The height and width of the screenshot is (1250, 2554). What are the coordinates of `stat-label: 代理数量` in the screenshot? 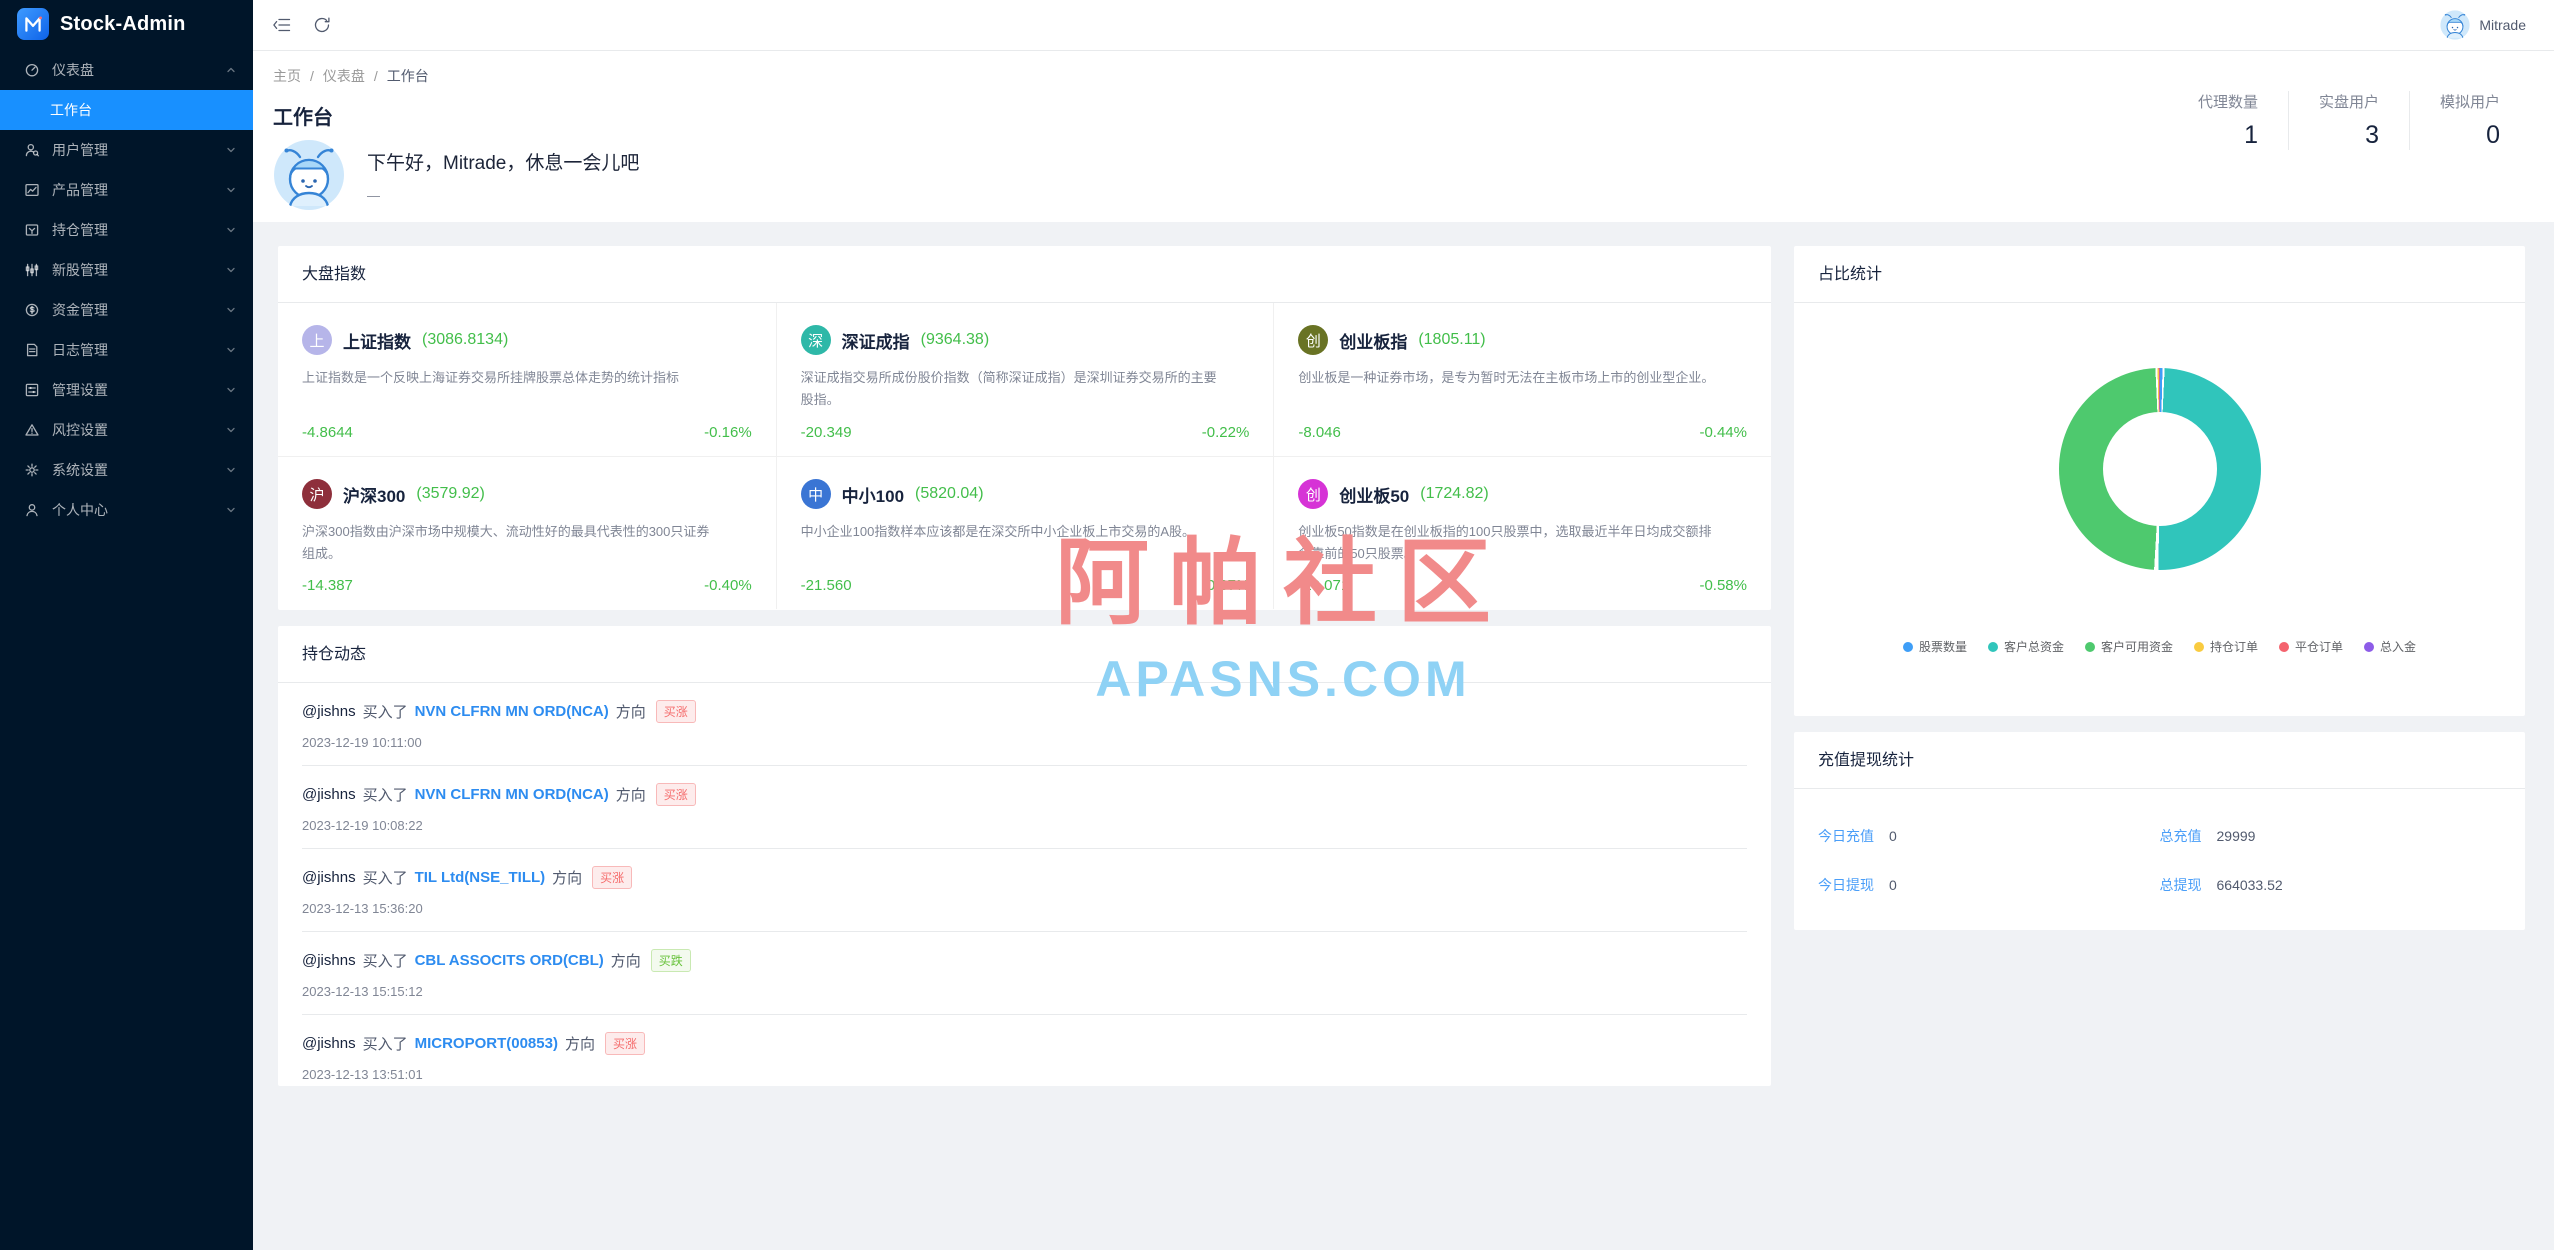 It's located at (2227, 102).